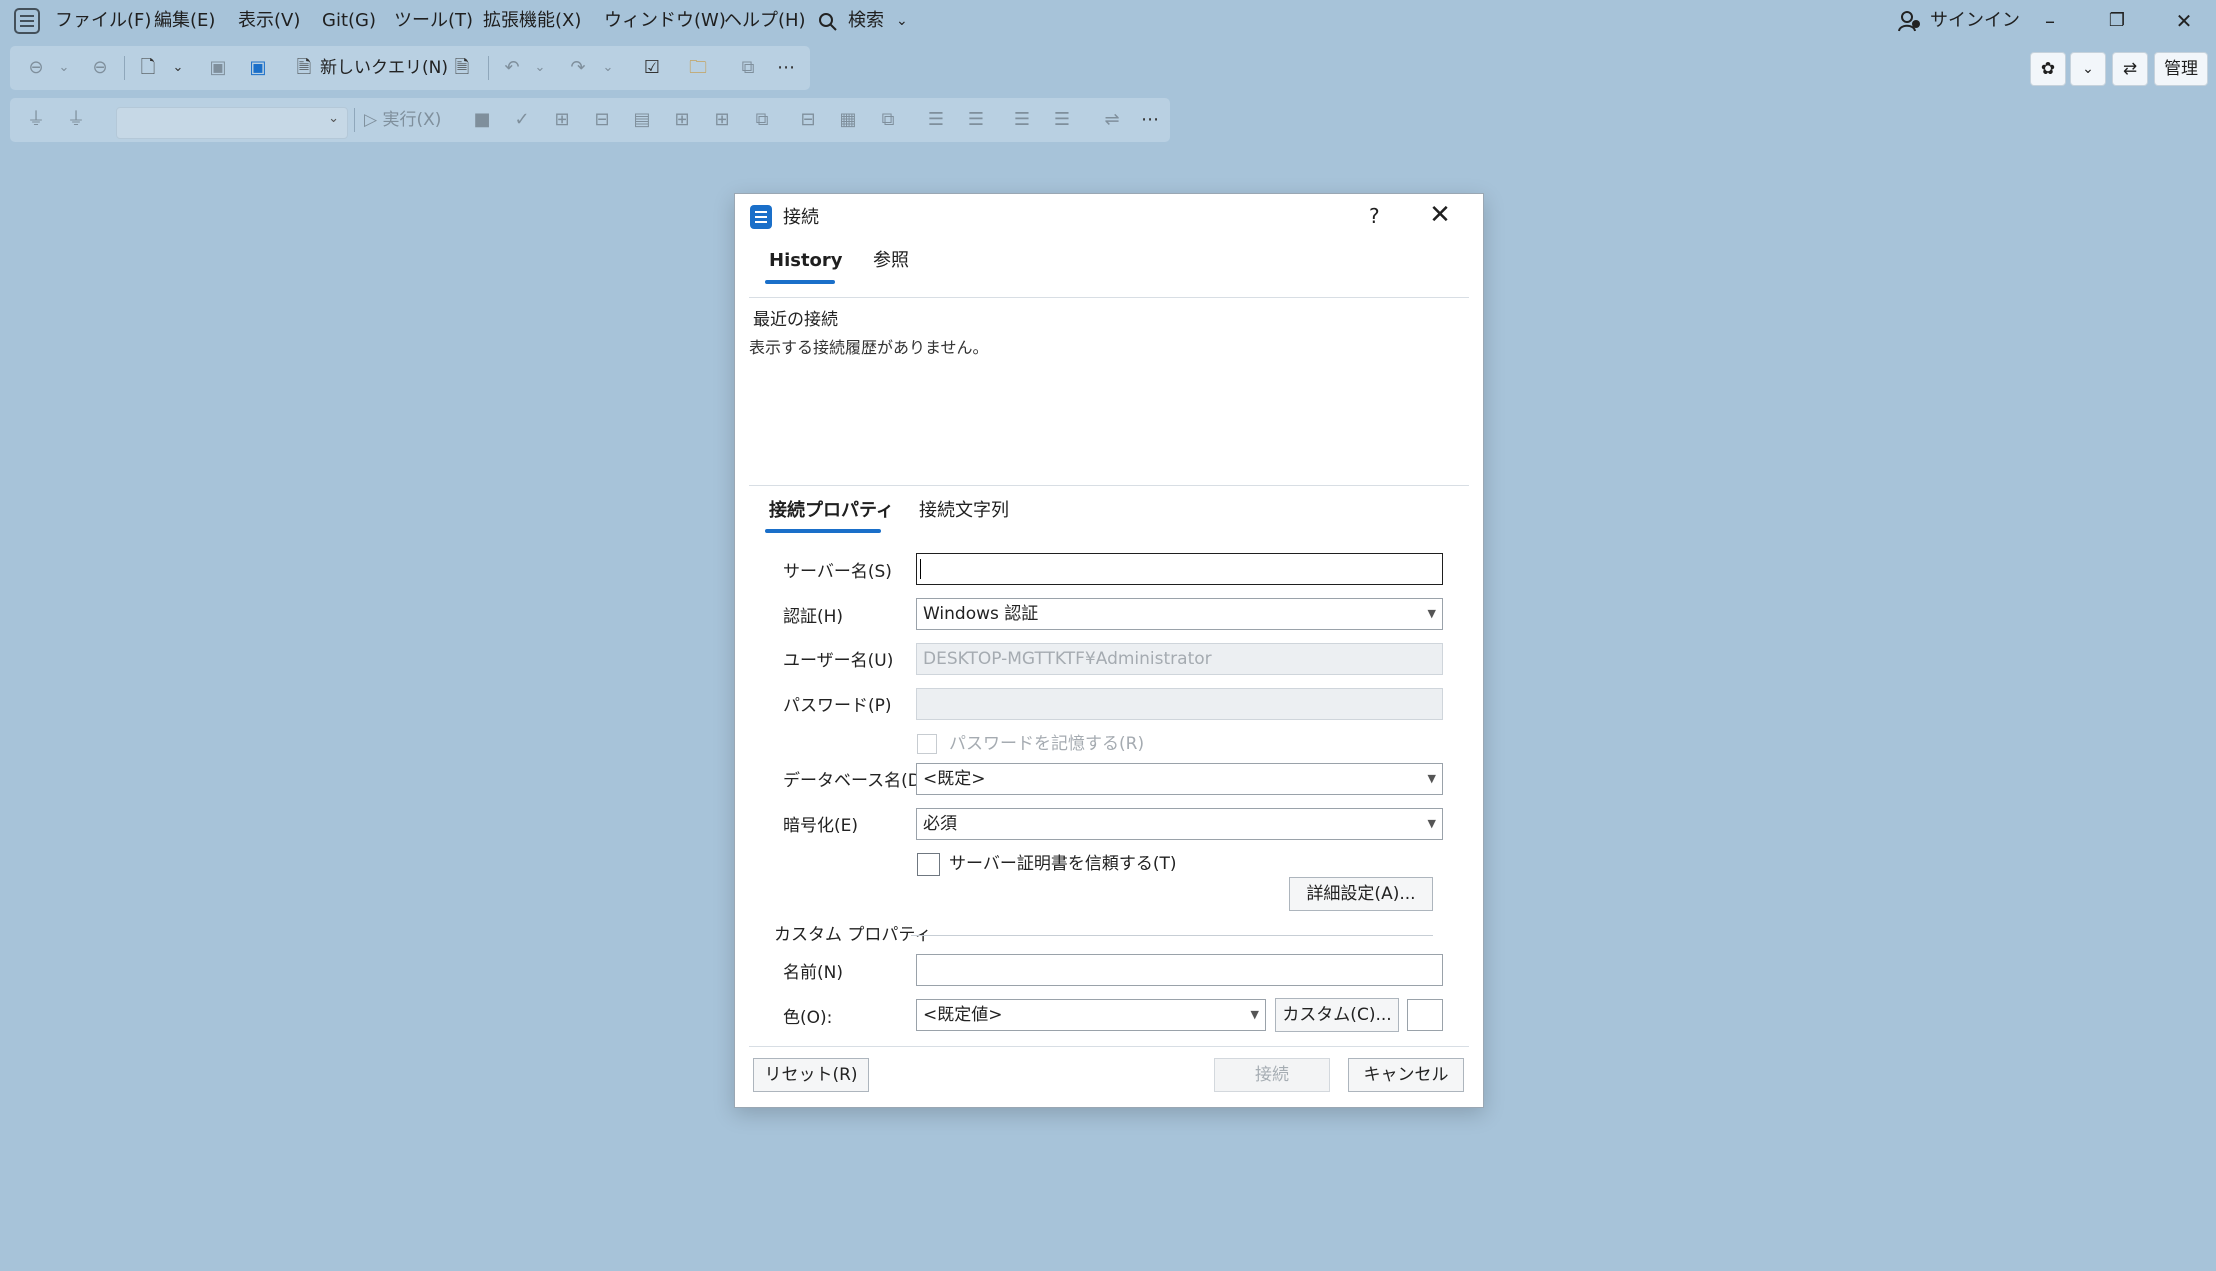 The width and height of the screenshot is (2216, 1271). Describe the element at coordinates (412, 120) in the screenshot. I see `execute-label: 実行(X)` at that location.